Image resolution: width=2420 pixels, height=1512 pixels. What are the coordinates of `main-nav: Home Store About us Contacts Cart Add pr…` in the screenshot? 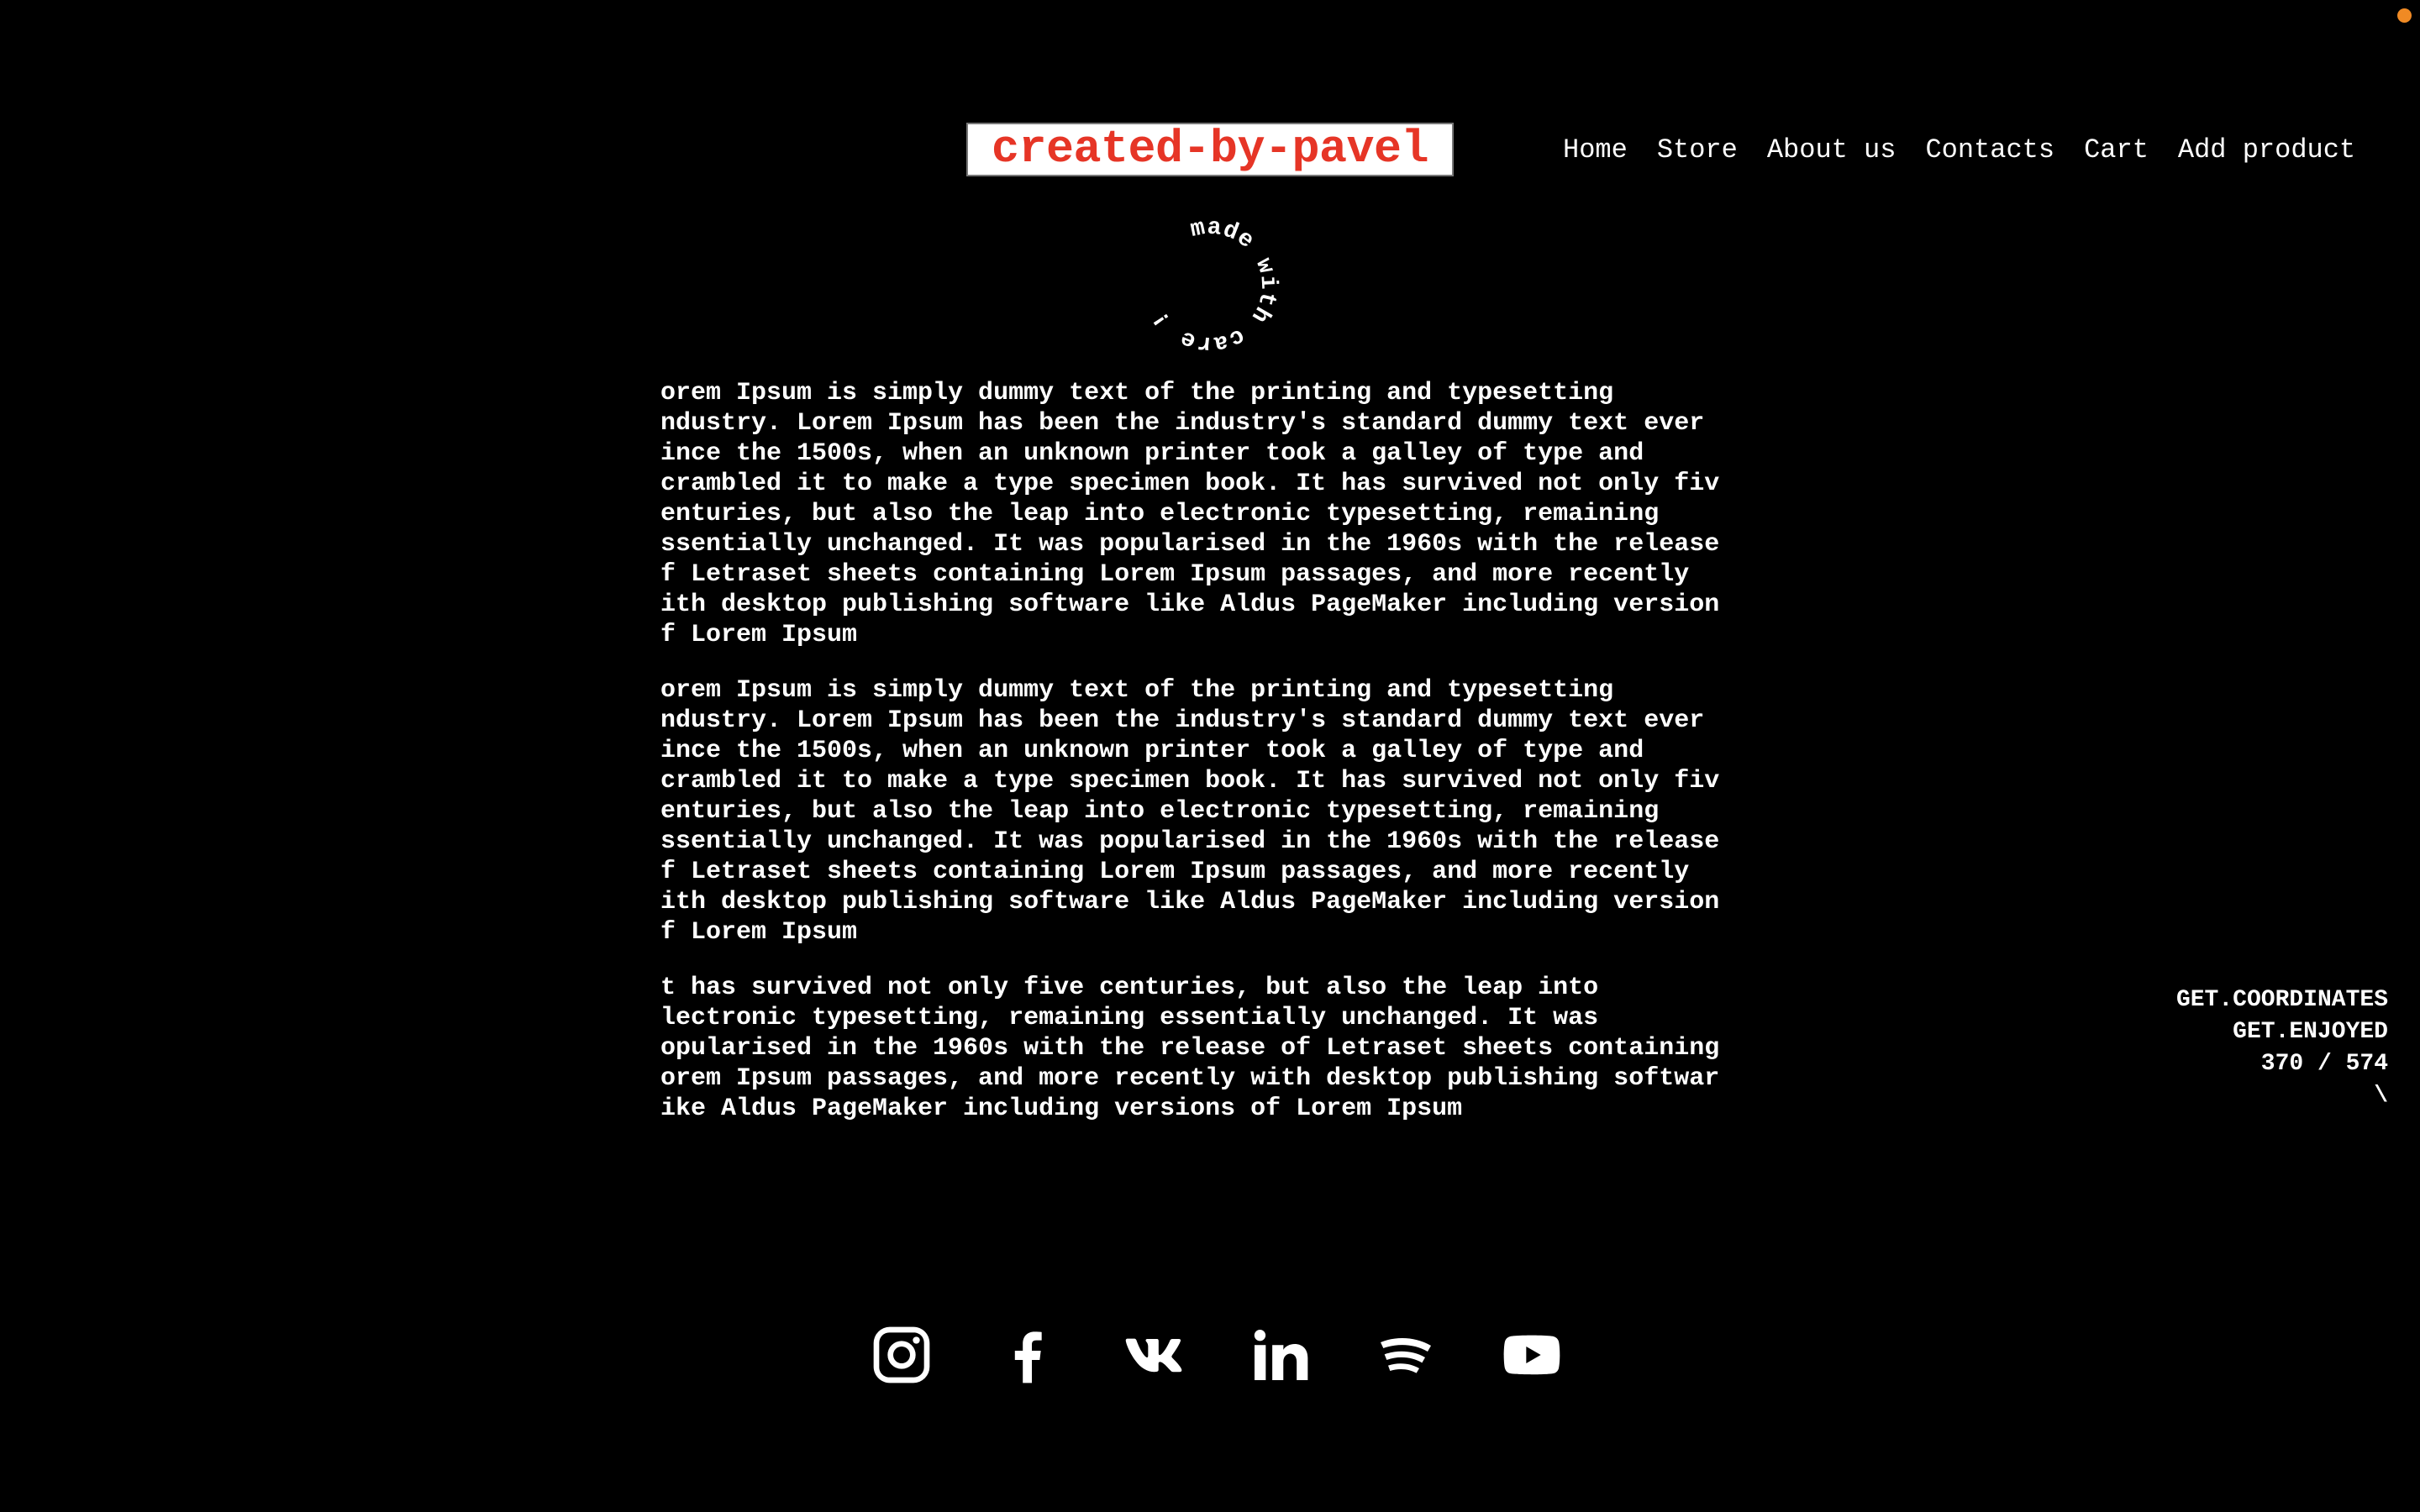 It's located at (1959, 149).